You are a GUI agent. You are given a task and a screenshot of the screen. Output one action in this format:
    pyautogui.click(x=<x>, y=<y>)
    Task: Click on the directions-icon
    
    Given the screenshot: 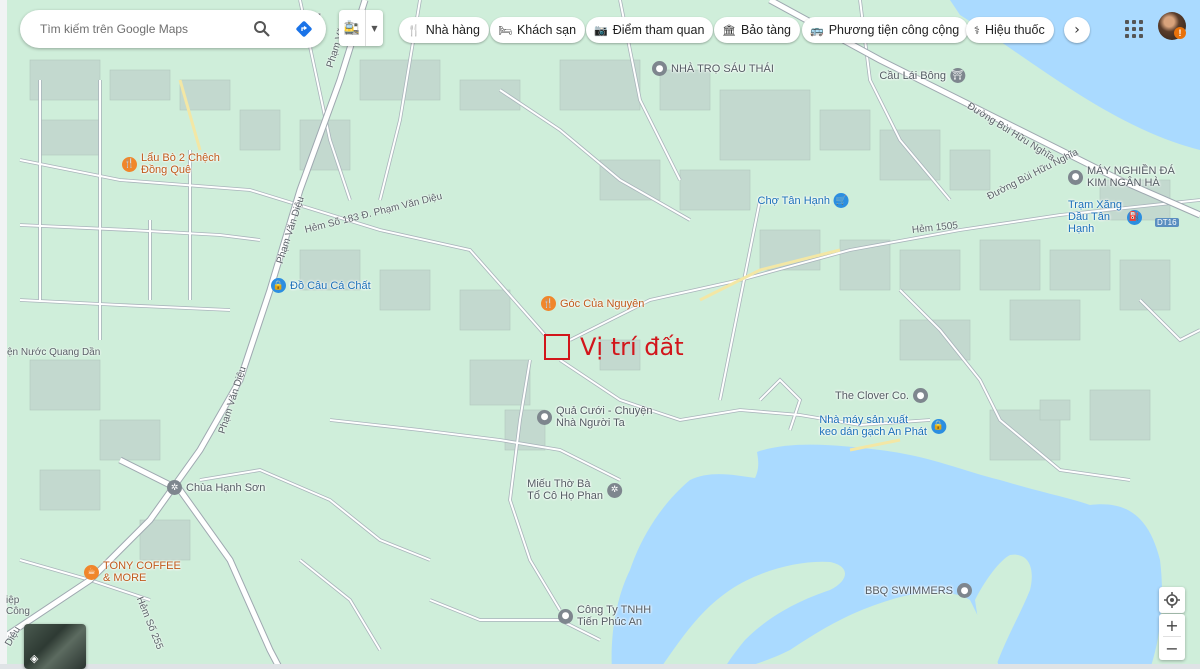 What is the action you would take?
    pyautogui.click(x=304, y=29)
    